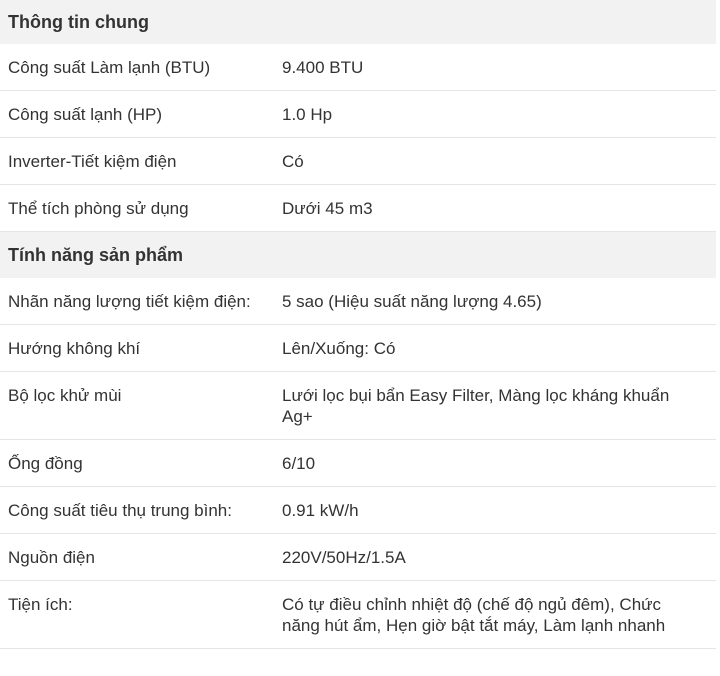  What do you see at coordinates (137, 161) in the screenshot?
I see `spec-label: Inverter-Tiết kiệm điện` at bounding box center [137, 161].